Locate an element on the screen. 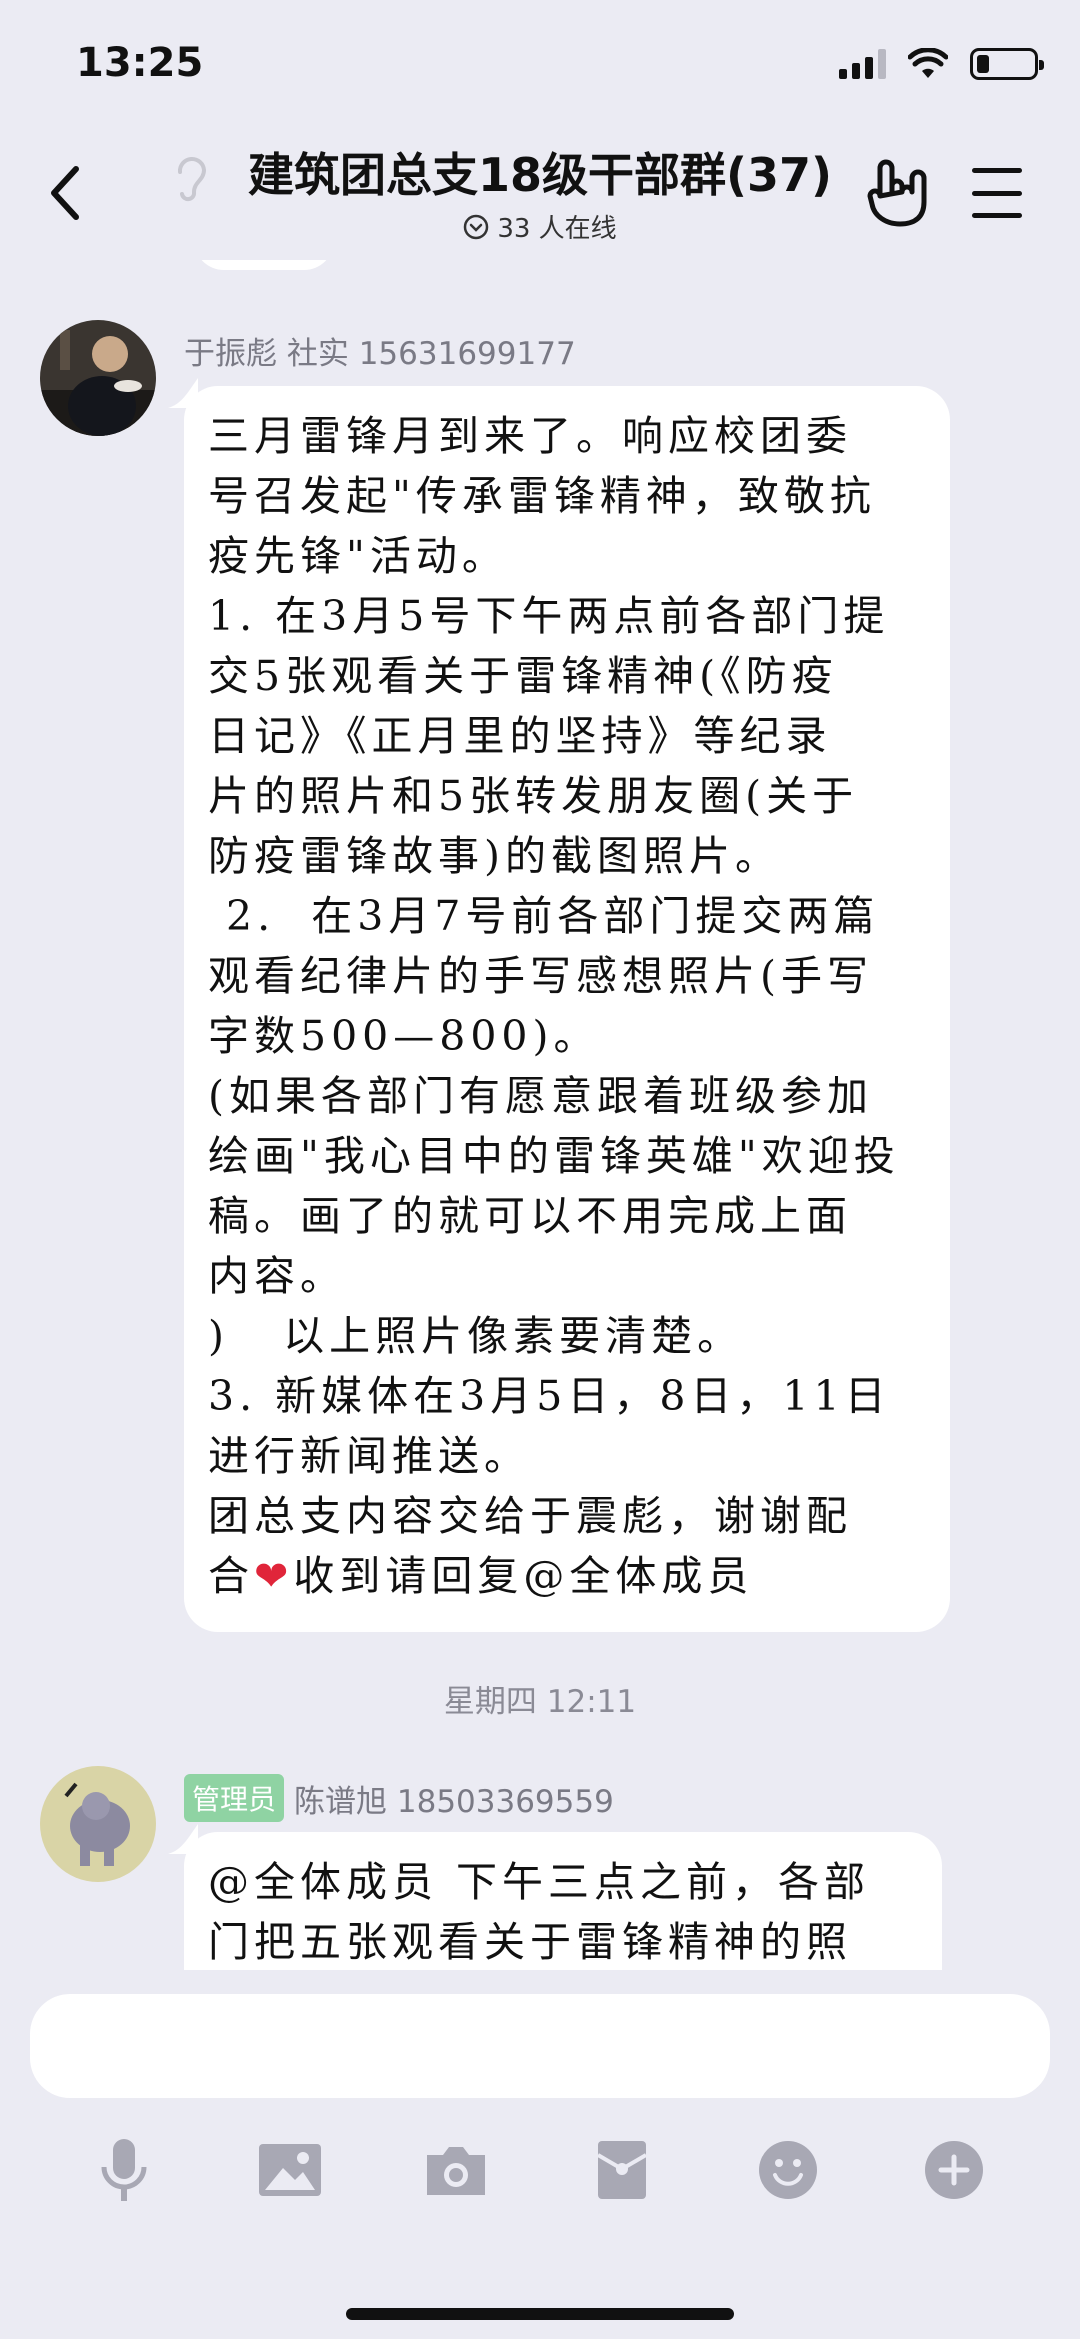  ear-icon is located at coordinates (192, 179).